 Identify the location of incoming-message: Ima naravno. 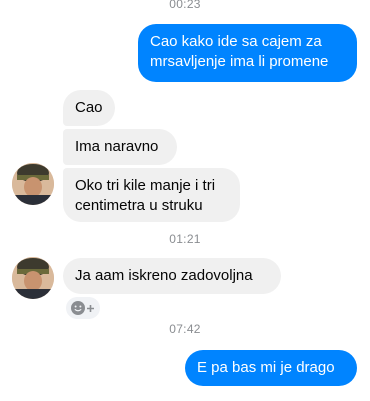
(120, 147).